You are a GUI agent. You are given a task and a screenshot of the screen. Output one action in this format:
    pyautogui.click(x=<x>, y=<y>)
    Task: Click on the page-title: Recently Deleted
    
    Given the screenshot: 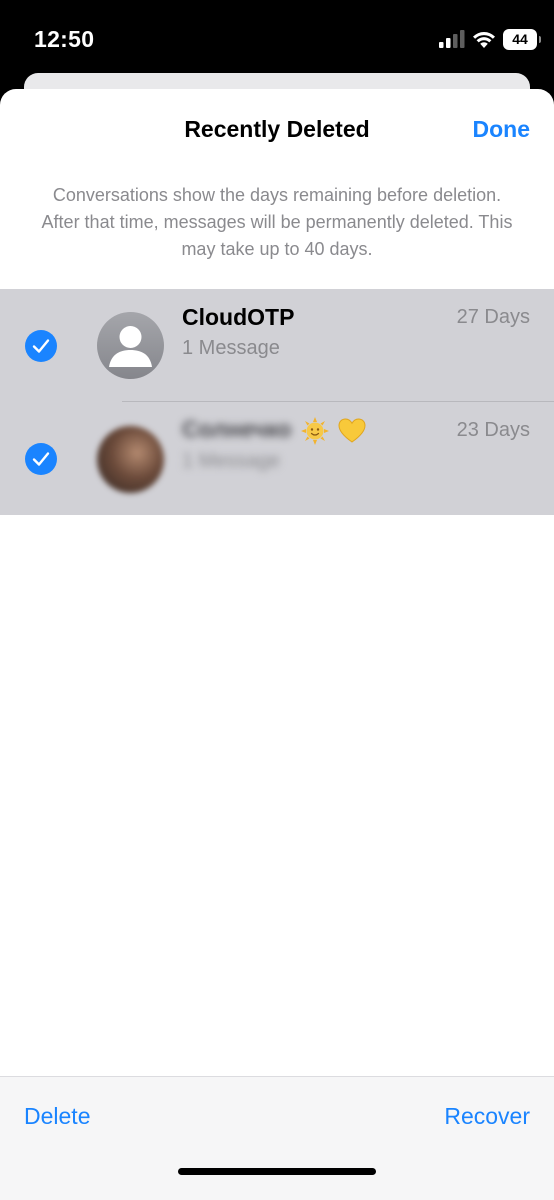 What is the action you would take?
    pyautogui.click(x=277, y=129)
    